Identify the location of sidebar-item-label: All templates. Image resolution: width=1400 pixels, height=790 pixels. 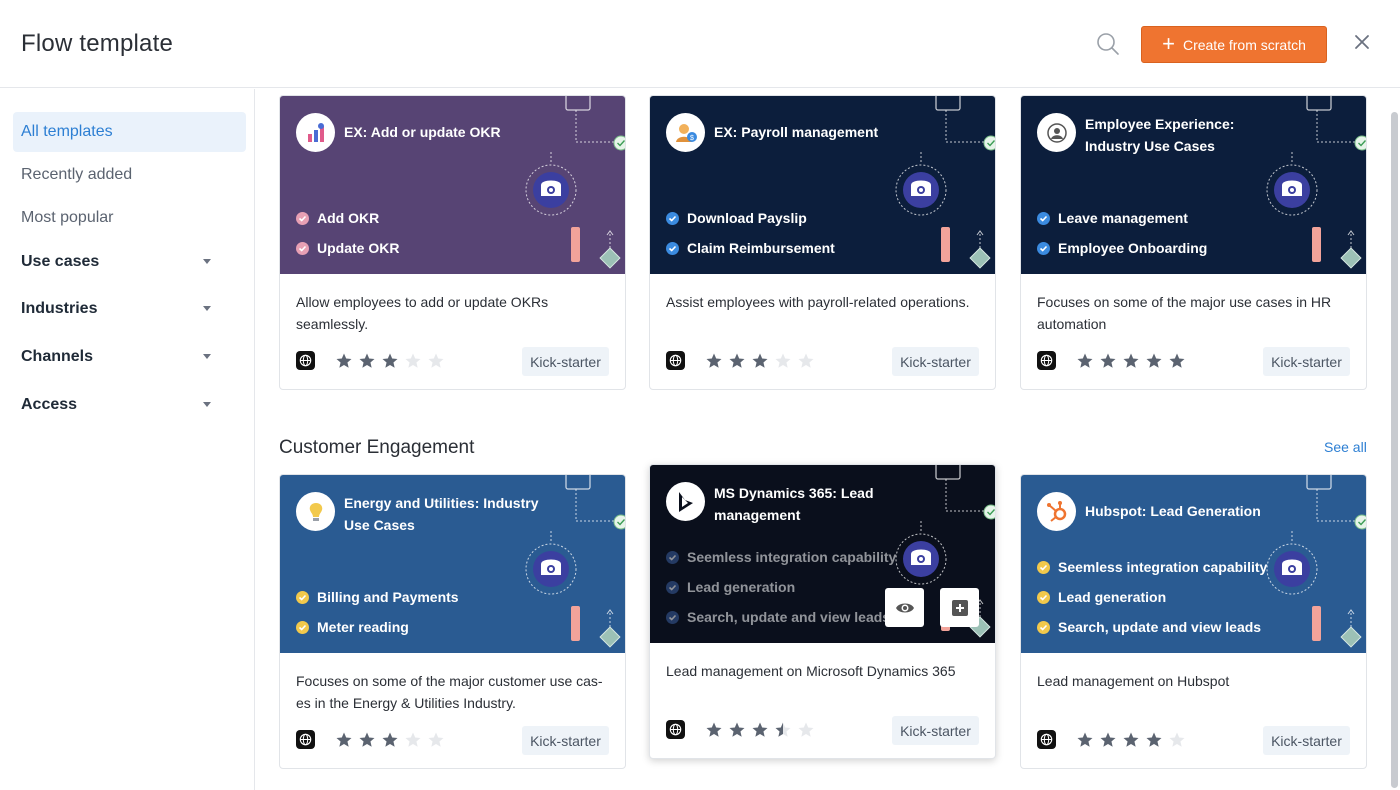
(67, 131).